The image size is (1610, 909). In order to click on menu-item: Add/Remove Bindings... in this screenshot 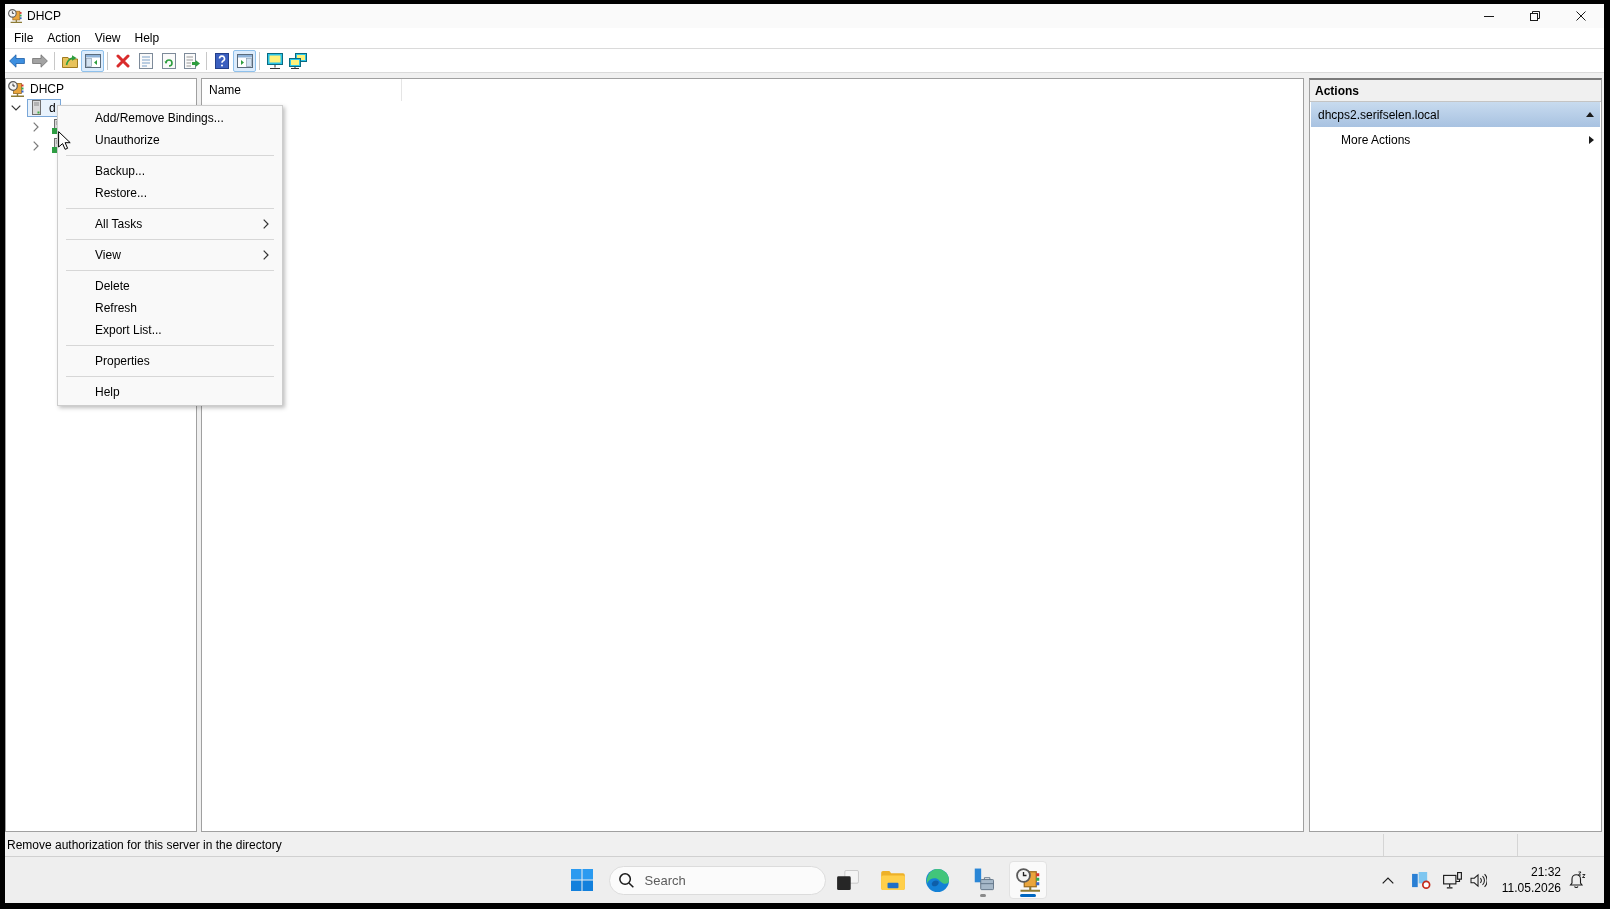, I will do `click(170, 118)`.